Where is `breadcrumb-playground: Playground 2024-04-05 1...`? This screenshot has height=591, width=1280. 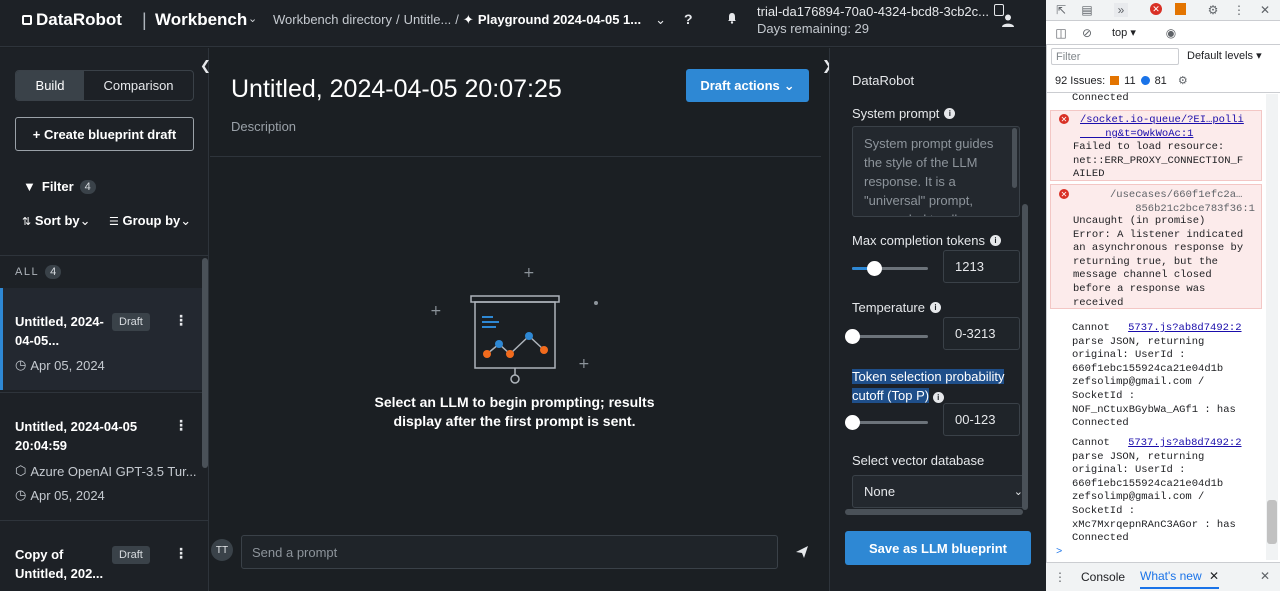 breadcrumb-playground: Playground 2024-04-05 1... is located at coordinates (559, 20).